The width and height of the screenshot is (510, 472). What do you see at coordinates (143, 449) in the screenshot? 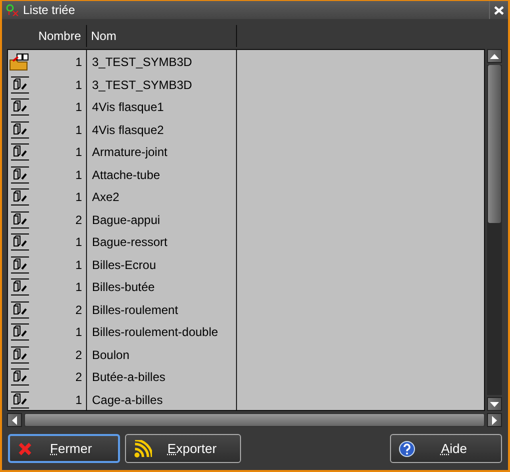
I see `feed-icon` at bounding box center [143, 449].